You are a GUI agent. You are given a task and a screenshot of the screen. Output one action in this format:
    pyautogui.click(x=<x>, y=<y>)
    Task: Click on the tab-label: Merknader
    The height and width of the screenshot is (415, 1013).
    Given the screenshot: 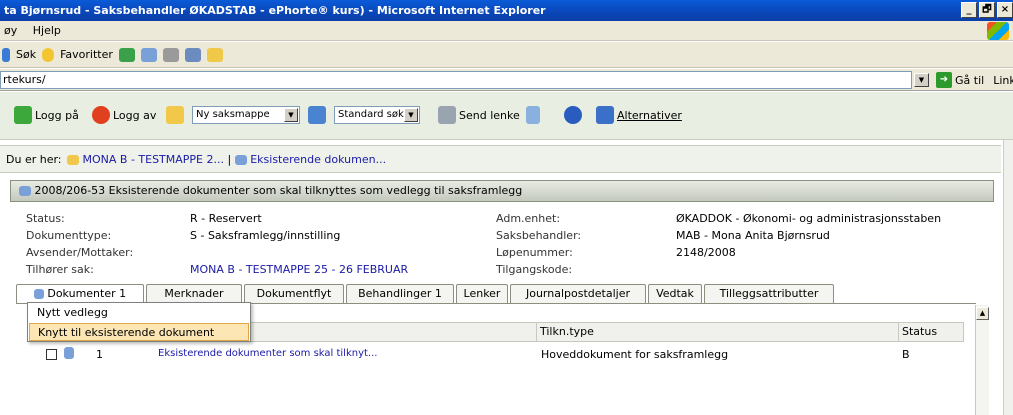 What is the action you would take?
    pyautogui.click(x=194, y=293)
    